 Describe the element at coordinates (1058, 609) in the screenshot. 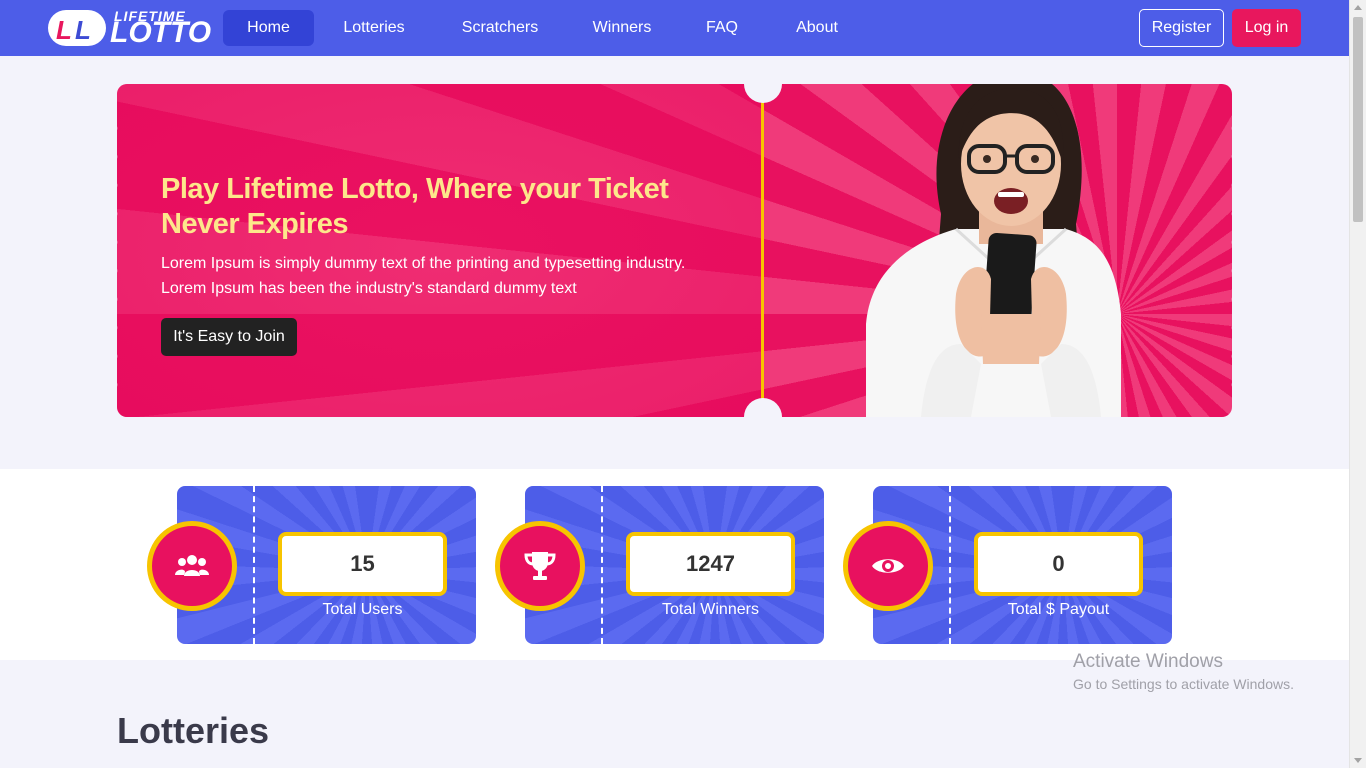

I see `stat-label: Total $ Payout` at that location.